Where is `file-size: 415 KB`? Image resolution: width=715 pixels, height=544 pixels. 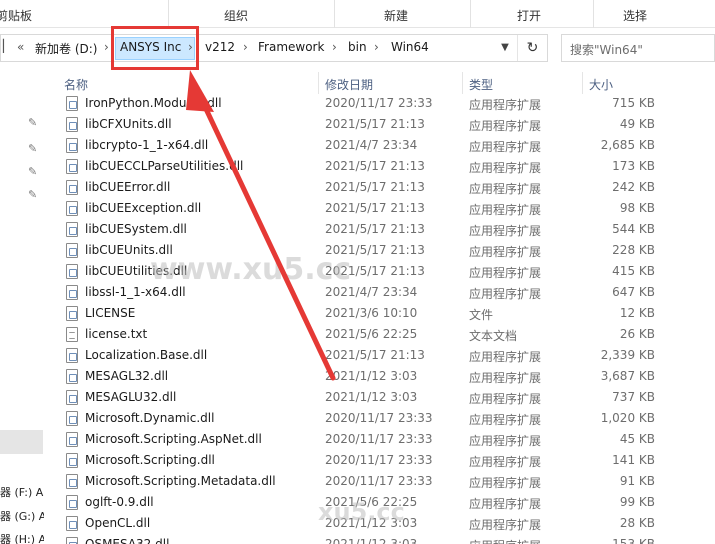
file-size: 415 KB is located at coordinates (633, 271).